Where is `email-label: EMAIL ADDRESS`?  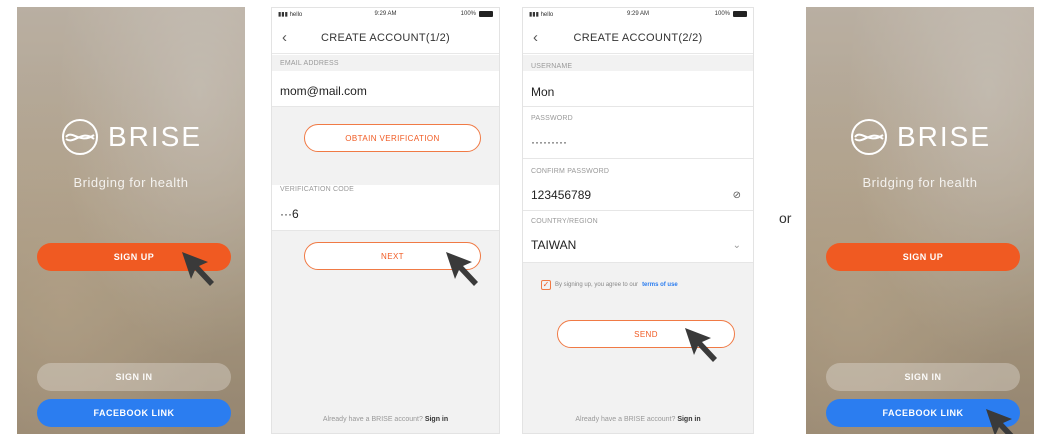 email-label: EMAIL ADDRESS is located at coordinates (309, 63).